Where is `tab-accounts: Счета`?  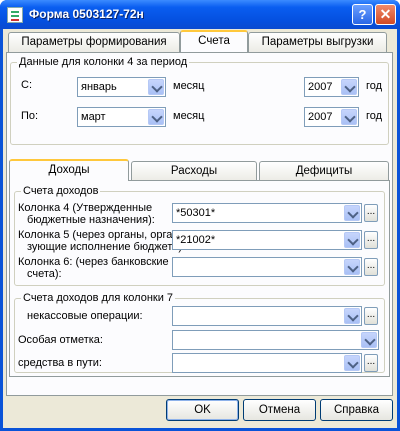 tab-accounts: Счета is located at coordinates (214, 41).